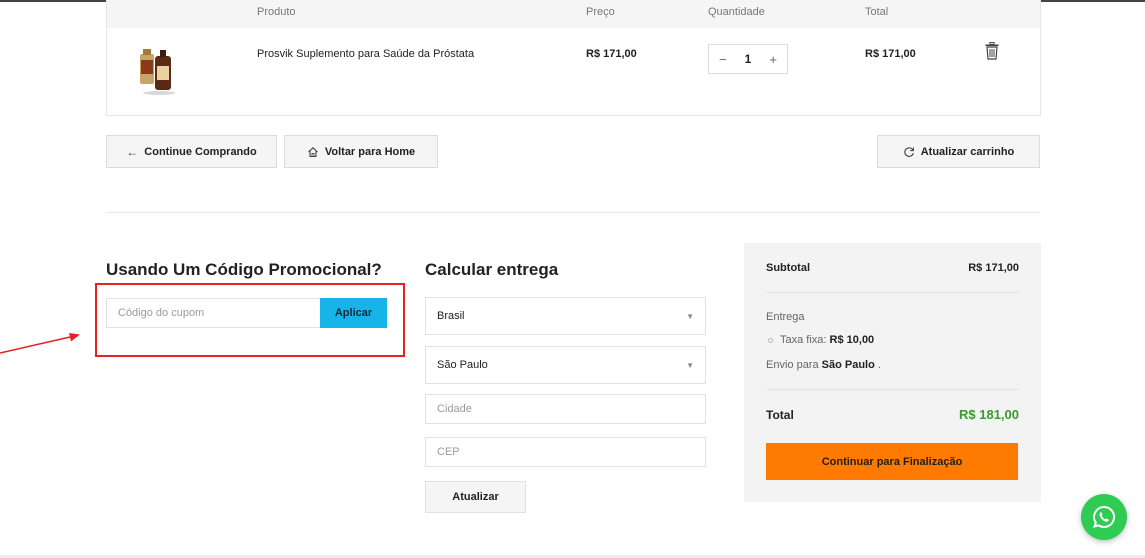 Image resolution: width=1145 pixels, height=558 pixels. What do you see at coordinates (600, 12) in the screenshot?
I see `header-price: Preço` at bounding box center [600, 12].